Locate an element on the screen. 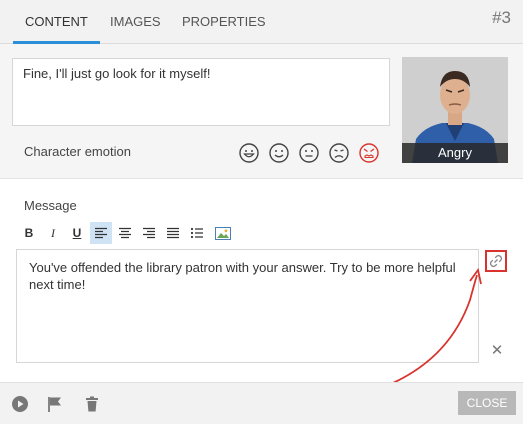 Image resolution: width=523 pixels, height=424 pixels. align-center-button is located at coordinates (125, 233).